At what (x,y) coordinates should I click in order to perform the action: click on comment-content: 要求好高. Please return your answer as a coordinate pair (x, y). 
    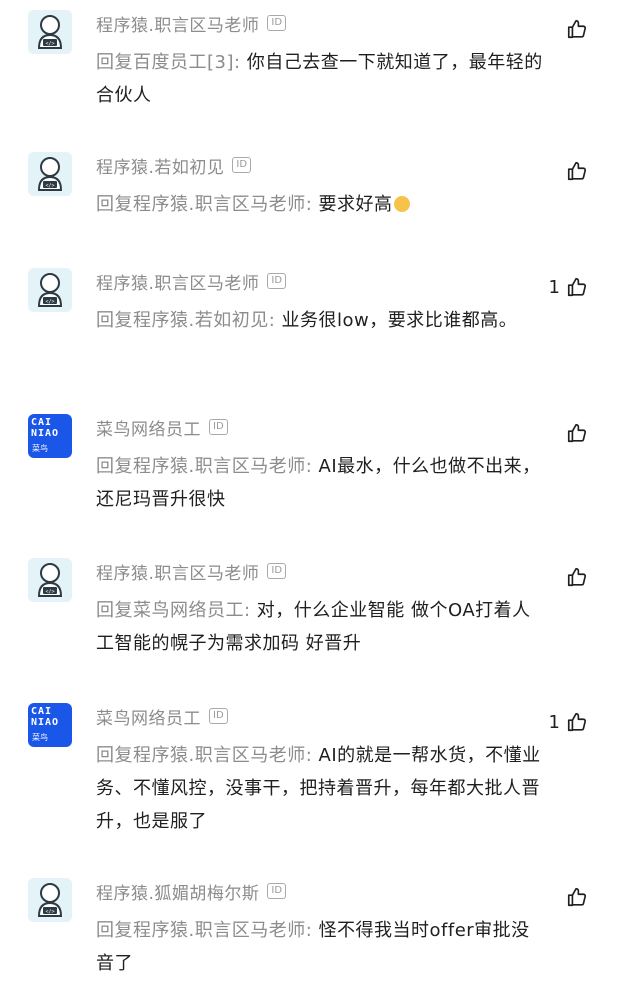
    Looking at the image, I should click on (355, 204).